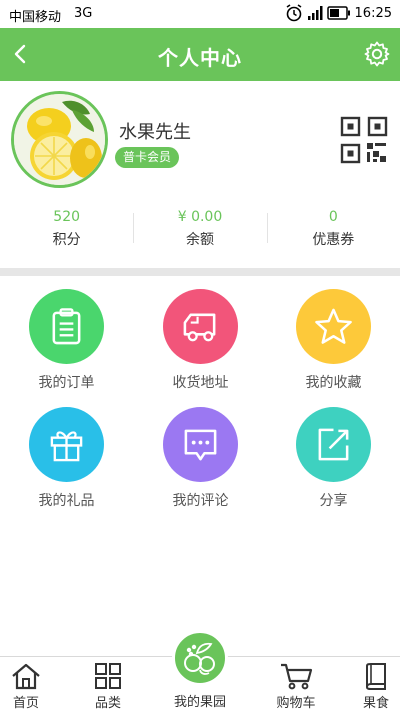 The image size is (400, 711). Describe the element at coordinates (200, 58) in the screenshot. I see `page-title: 个人中心` at that location.